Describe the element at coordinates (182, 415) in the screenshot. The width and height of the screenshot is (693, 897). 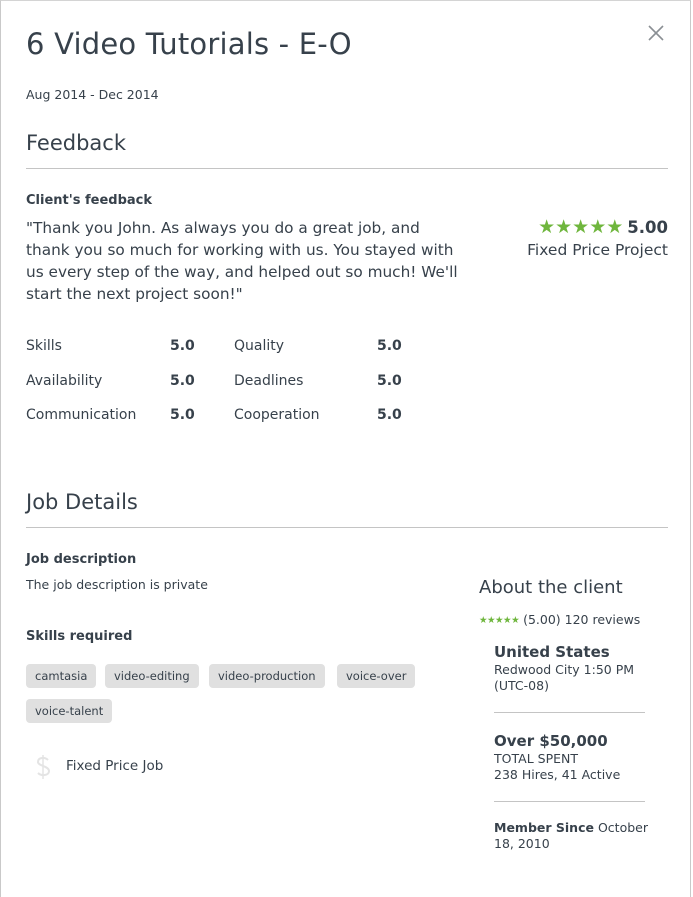
I see `metric-value-communication: 5.0` at that location.